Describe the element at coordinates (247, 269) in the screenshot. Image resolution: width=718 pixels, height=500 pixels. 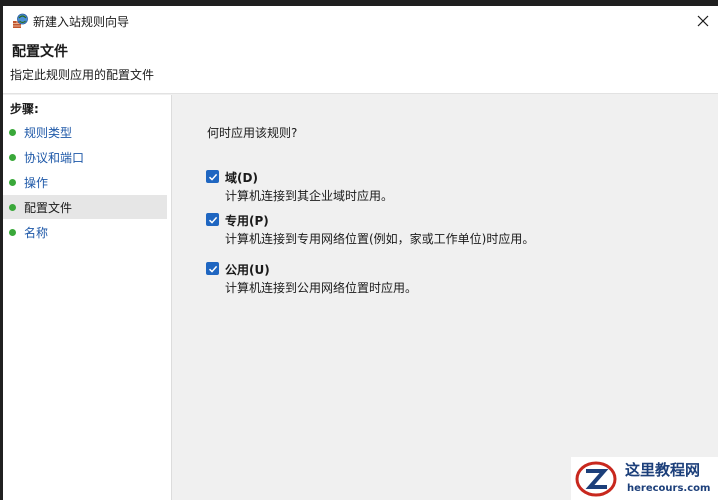
I see `public-label: 公用(U)` at that location.